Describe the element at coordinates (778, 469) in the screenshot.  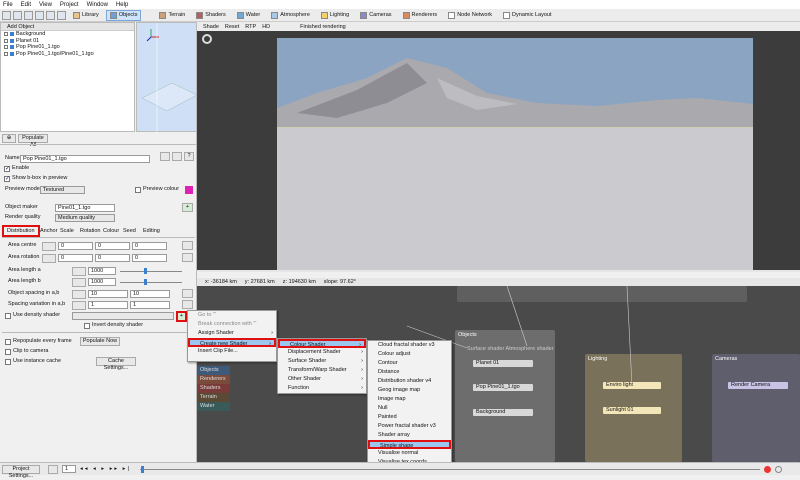
I see `settings-icon` at that location.